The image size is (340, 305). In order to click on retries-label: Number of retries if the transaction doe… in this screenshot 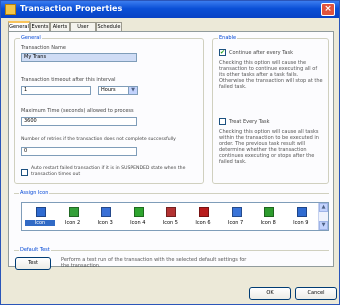, I will do `click(98, 139)`.